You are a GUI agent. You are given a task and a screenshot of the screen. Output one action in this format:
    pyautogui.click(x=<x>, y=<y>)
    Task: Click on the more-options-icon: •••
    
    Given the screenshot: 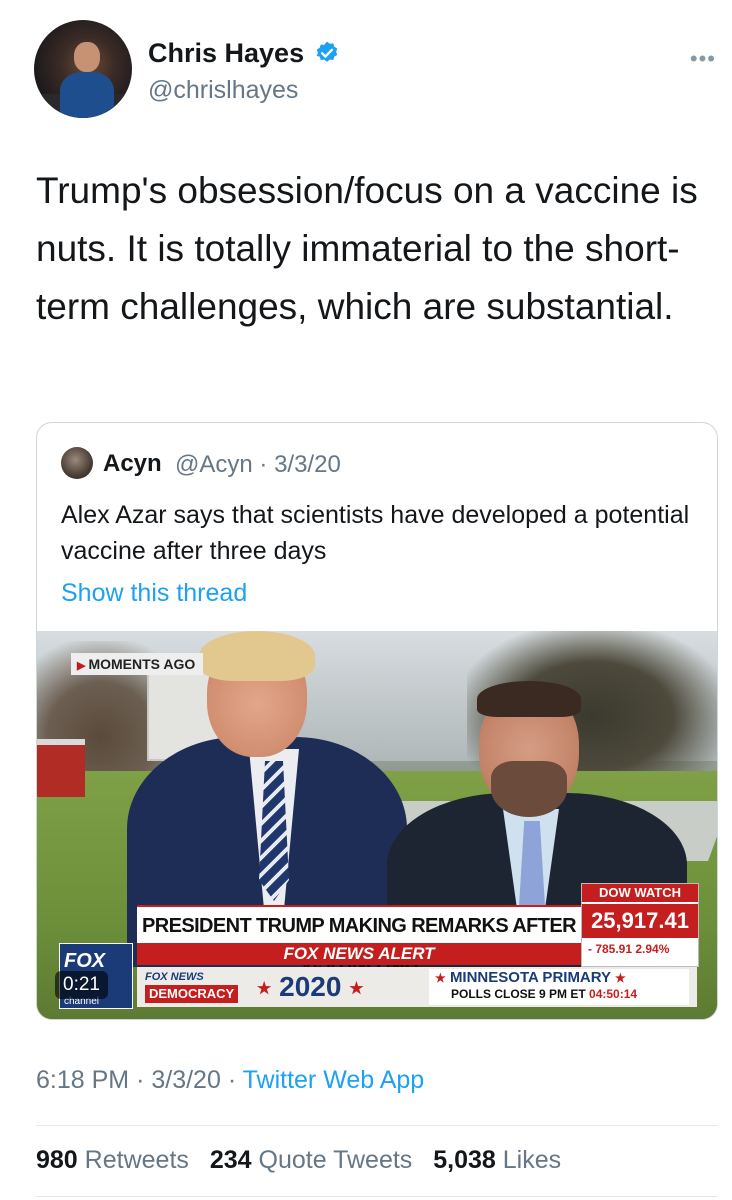 What is the action you would take?
    pyautogui.click(x=703, y=59)
    